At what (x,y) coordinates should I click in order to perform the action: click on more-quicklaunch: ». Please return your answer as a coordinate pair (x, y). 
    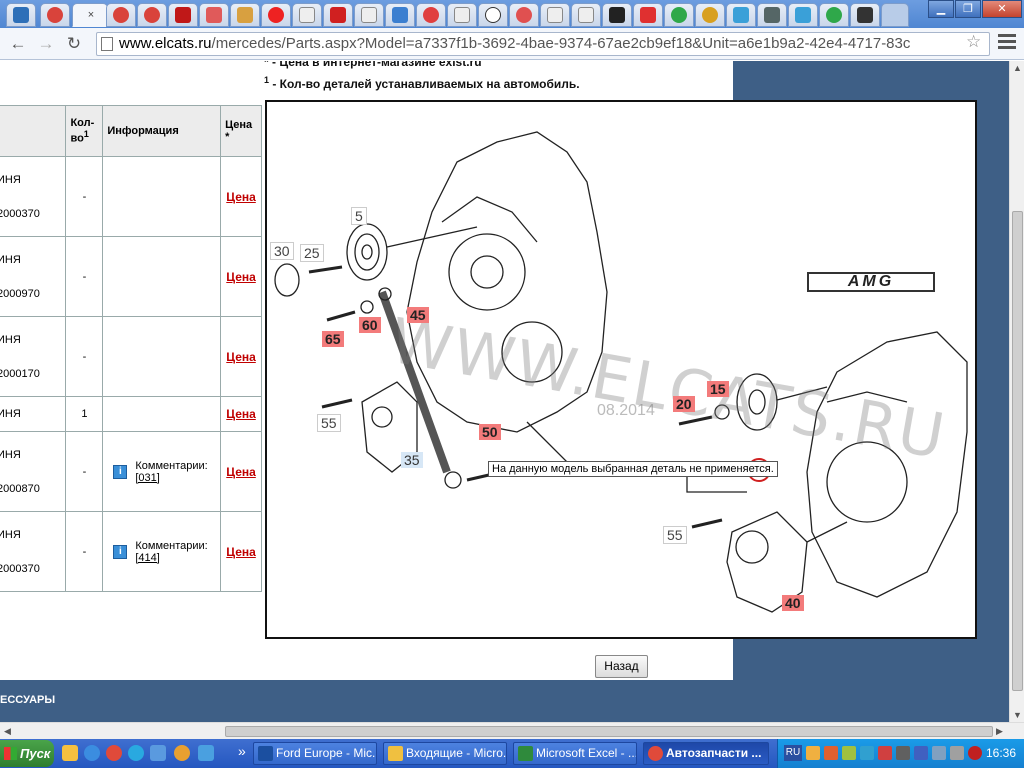
    Looking at the image, I should click on (242, 751).